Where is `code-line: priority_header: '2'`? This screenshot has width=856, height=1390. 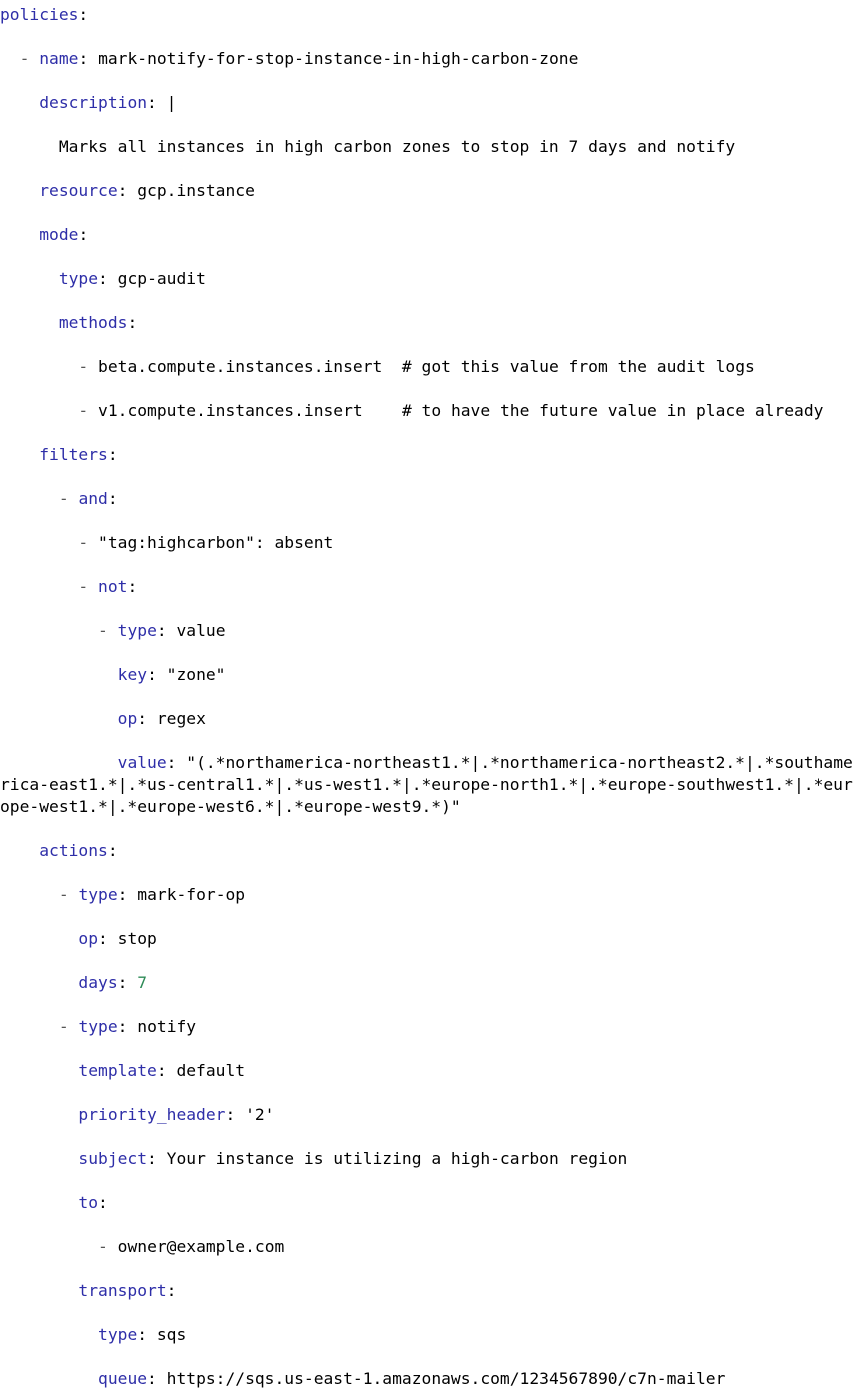 code-line: priority_header: '2' is located at coordinates (428, 1115).